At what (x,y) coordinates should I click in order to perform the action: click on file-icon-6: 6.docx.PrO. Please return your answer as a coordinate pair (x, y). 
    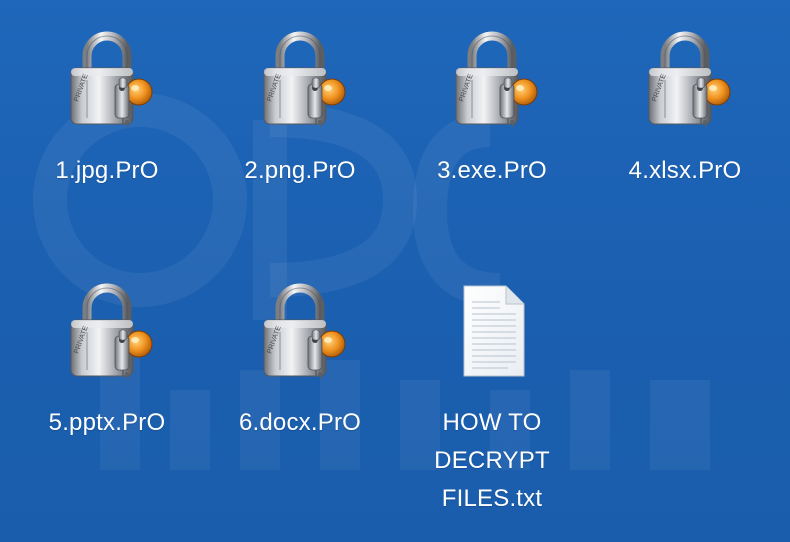
    Looking at the image, I should click on (300, 361).